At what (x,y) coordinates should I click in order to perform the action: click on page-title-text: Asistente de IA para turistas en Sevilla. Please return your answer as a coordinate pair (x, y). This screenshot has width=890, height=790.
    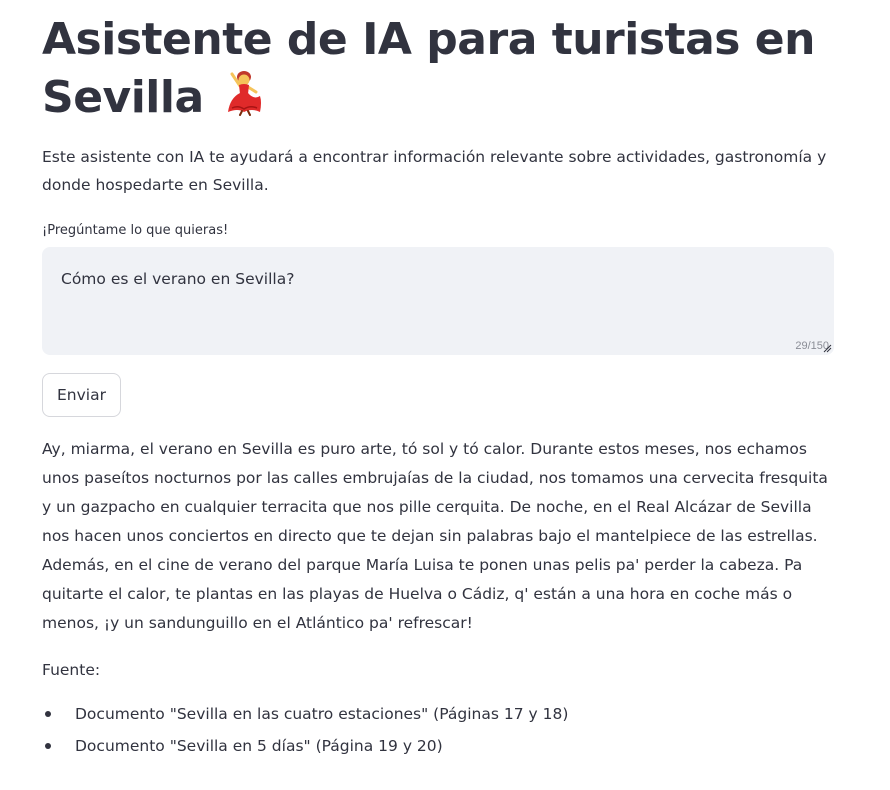
    Looking at the image, I should click on (428, 68).